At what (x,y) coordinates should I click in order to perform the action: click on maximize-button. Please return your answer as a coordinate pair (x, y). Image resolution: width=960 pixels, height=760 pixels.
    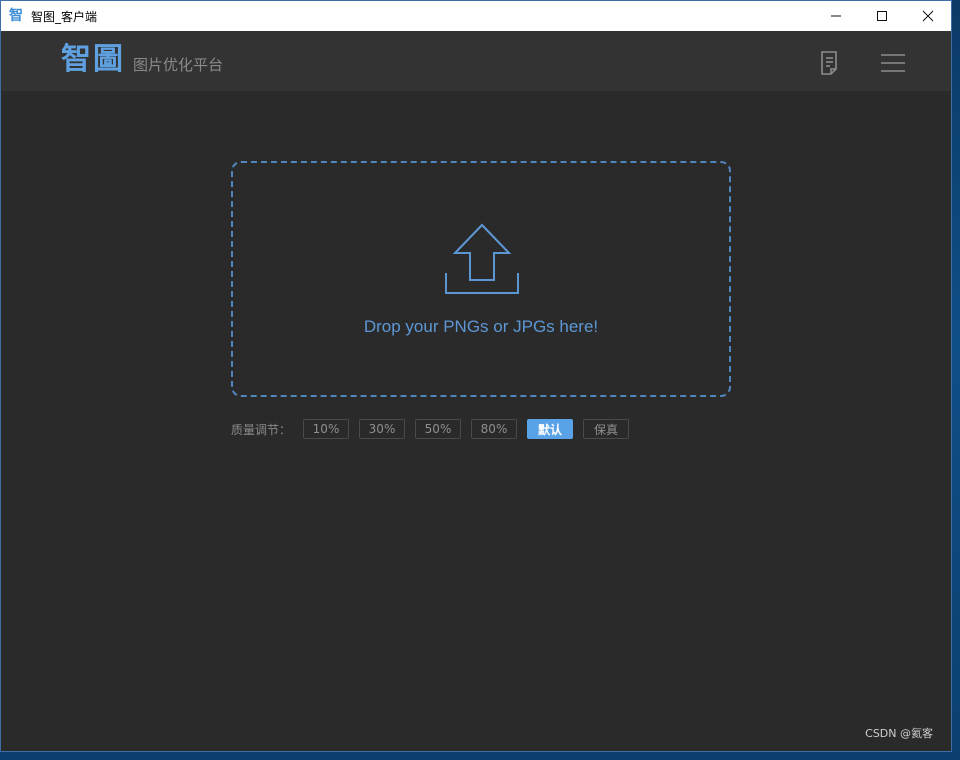
    Looking at the image, I should click on (882, 16).